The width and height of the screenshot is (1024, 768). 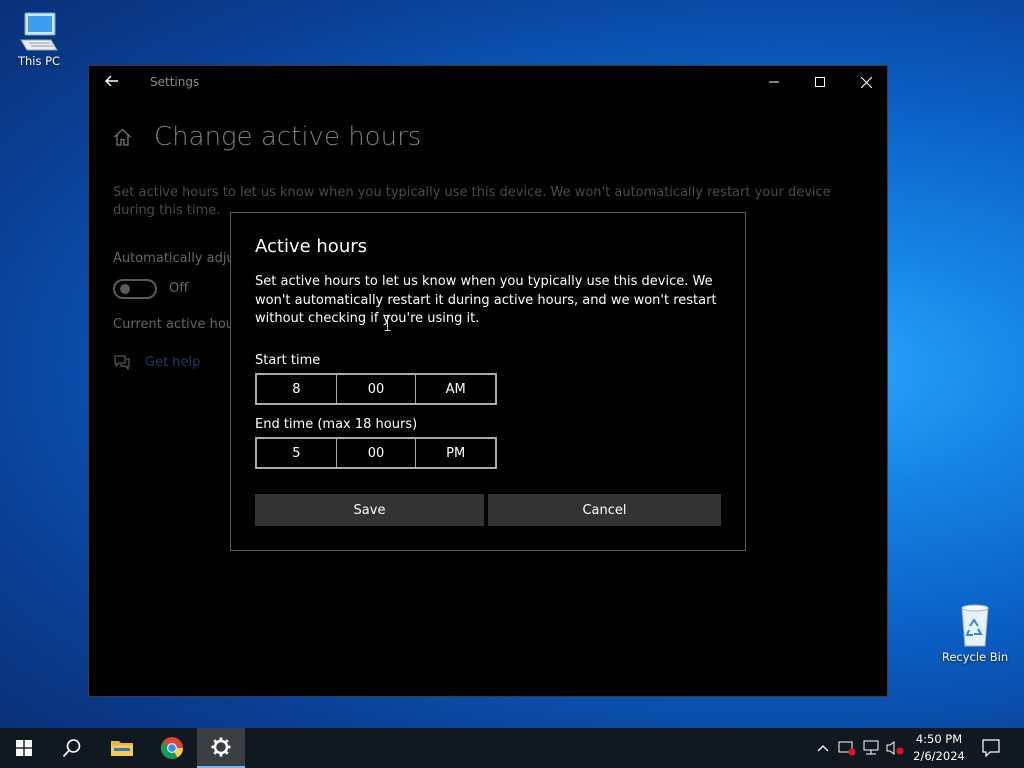 I want to click on settings-taskbar-button, so click(x=221, y=748).